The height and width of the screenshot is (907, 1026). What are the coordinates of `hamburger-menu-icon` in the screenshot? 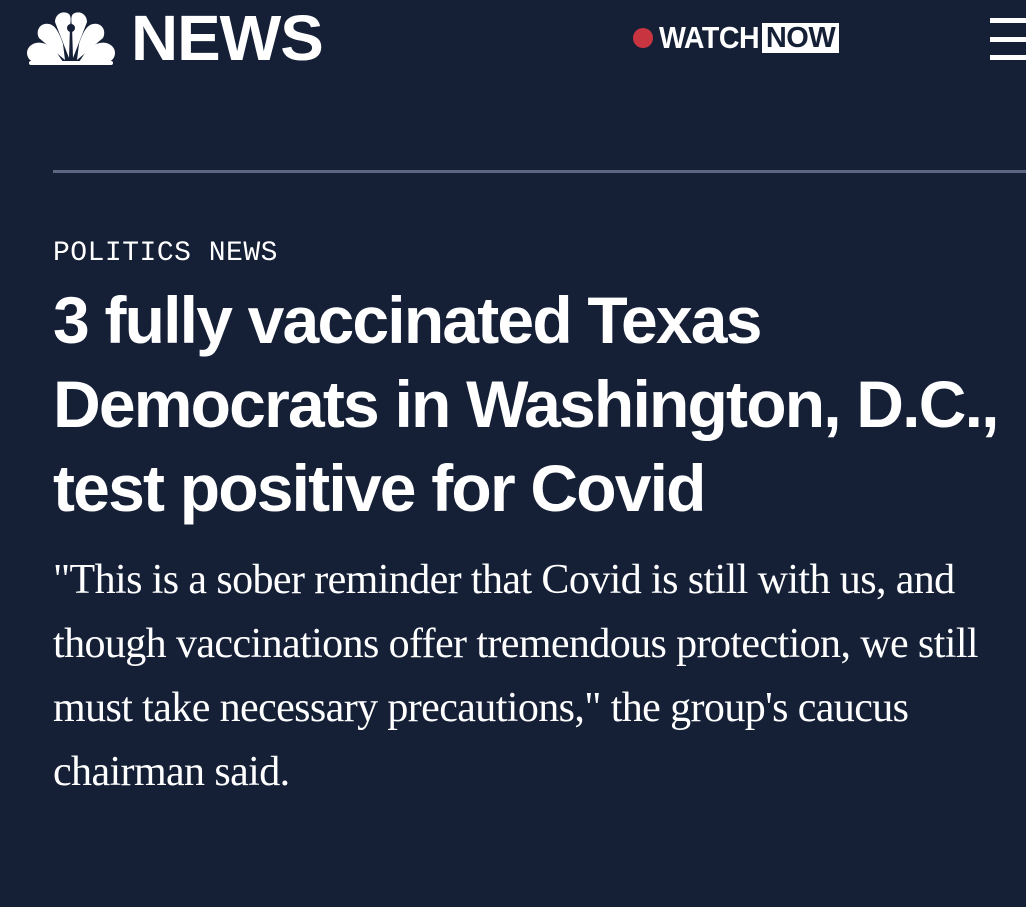 It's located at (1008, 40).